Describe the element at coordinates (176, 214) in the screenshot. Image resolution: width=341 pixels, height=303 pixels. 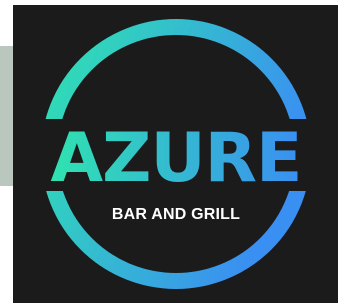
I see `tagline: BAR AND GRILL` at that location.